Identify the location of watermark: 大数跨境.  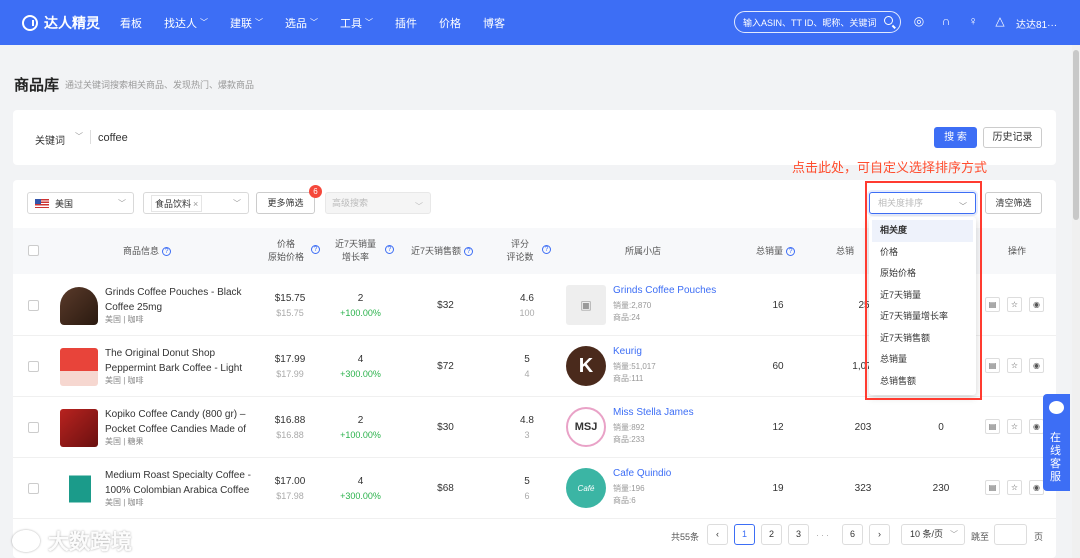
(72, 541).